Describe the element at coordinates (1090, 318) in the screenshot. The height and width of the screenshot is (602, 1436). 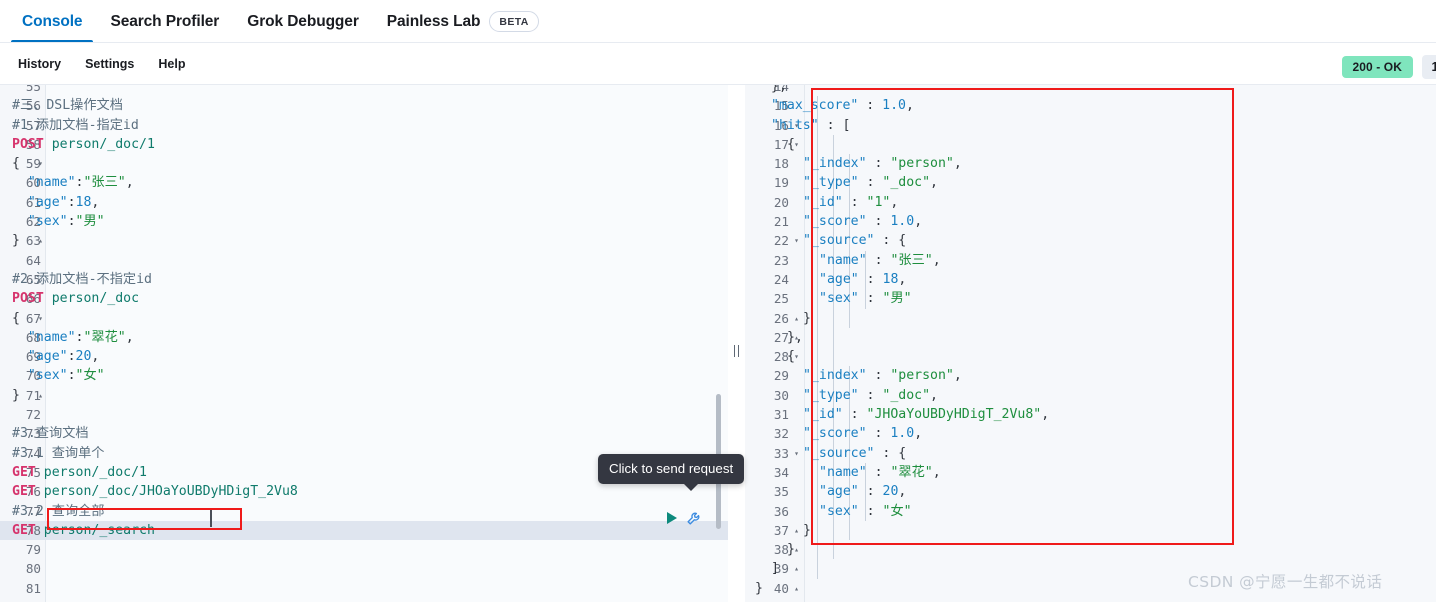
I see `code-line: 26 ▴}` at that location.